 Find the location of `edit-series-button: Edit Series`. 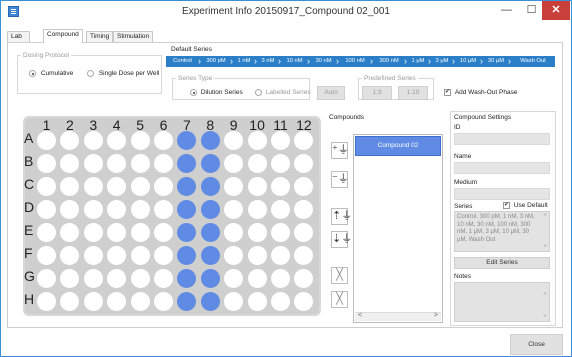

edit-series-button: Edit Series is located at coordinates (502, 263).